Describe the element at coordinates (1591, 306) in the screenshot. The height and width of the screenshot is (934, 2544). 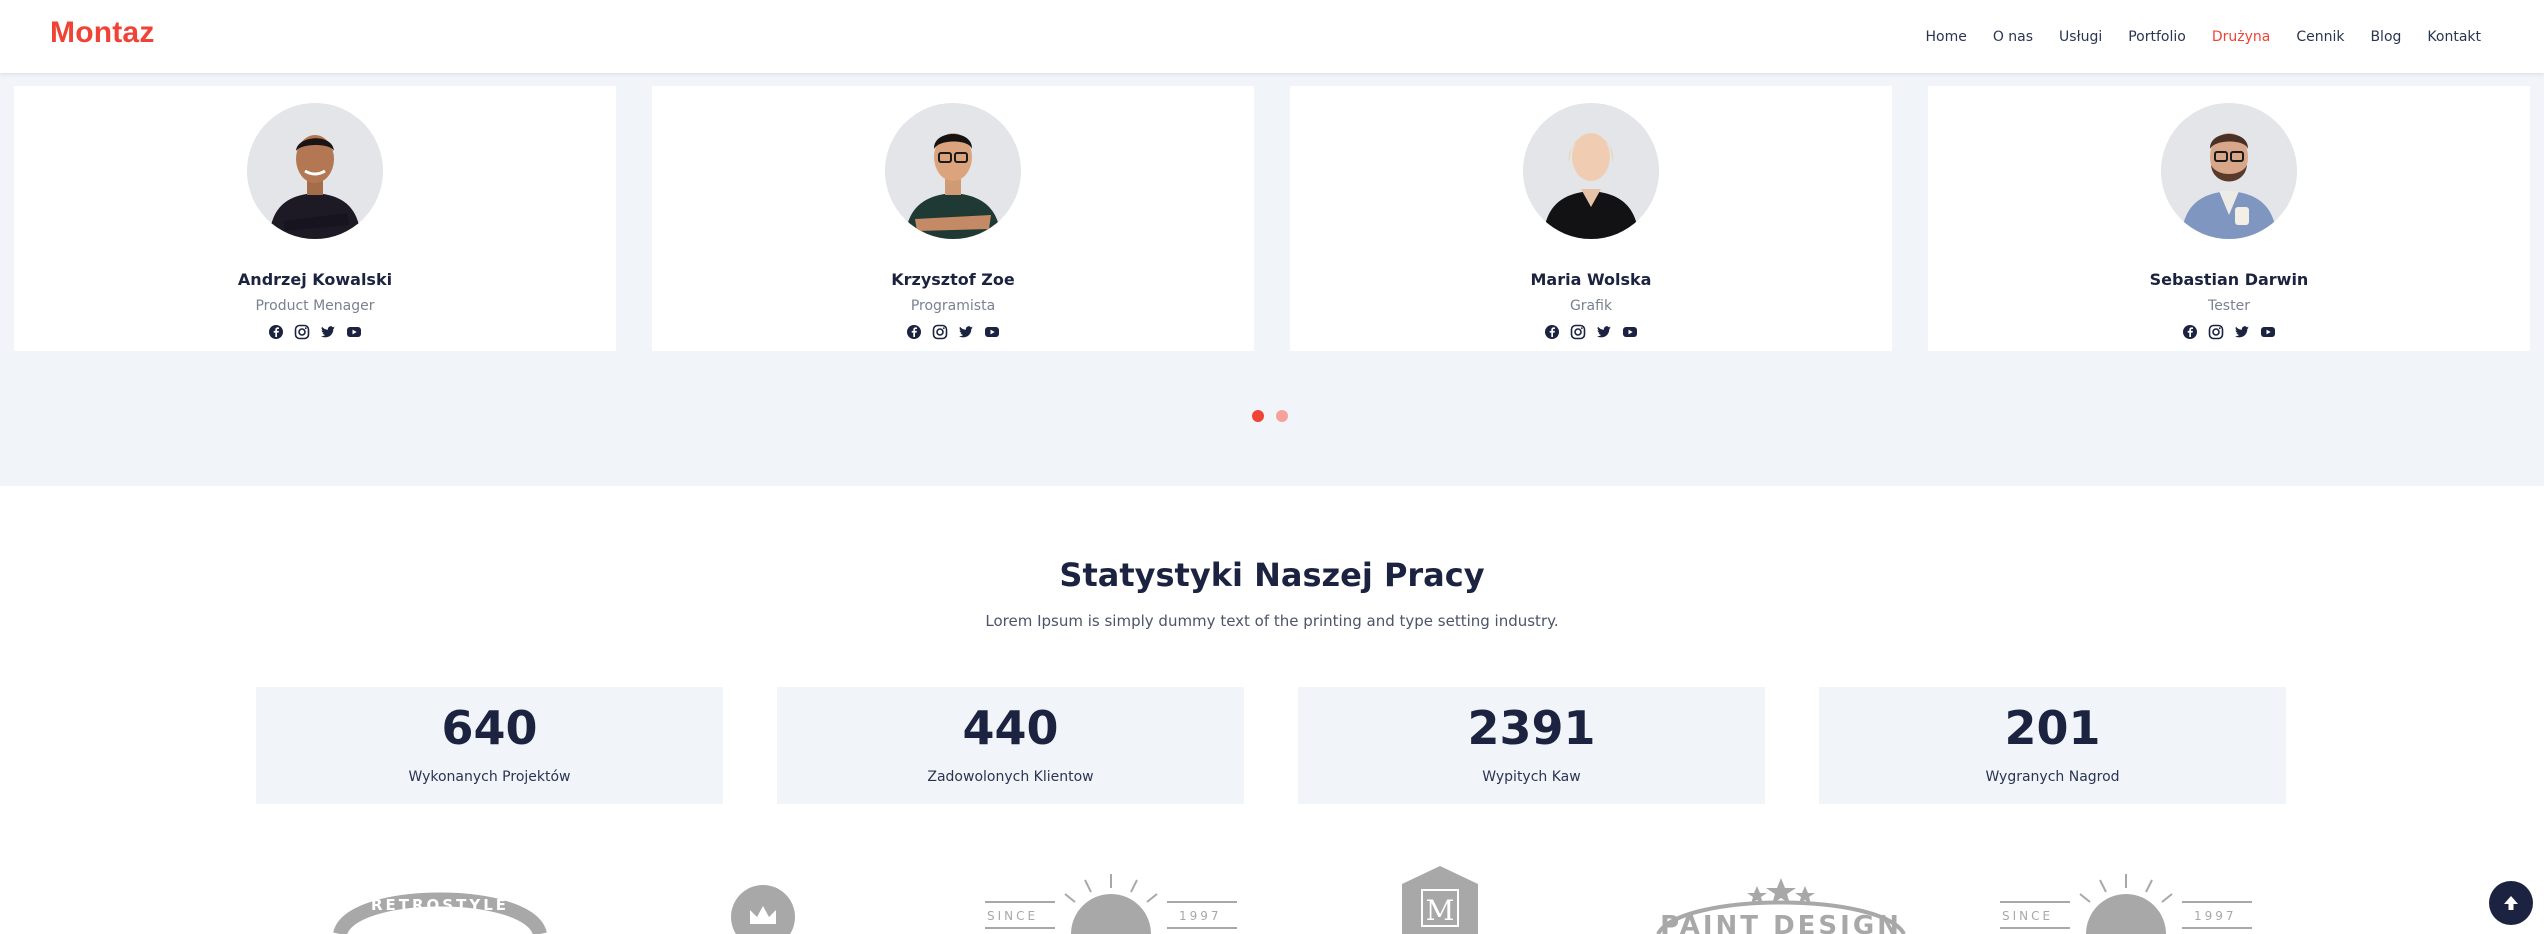
I see `member-role: Grafik` at that location.